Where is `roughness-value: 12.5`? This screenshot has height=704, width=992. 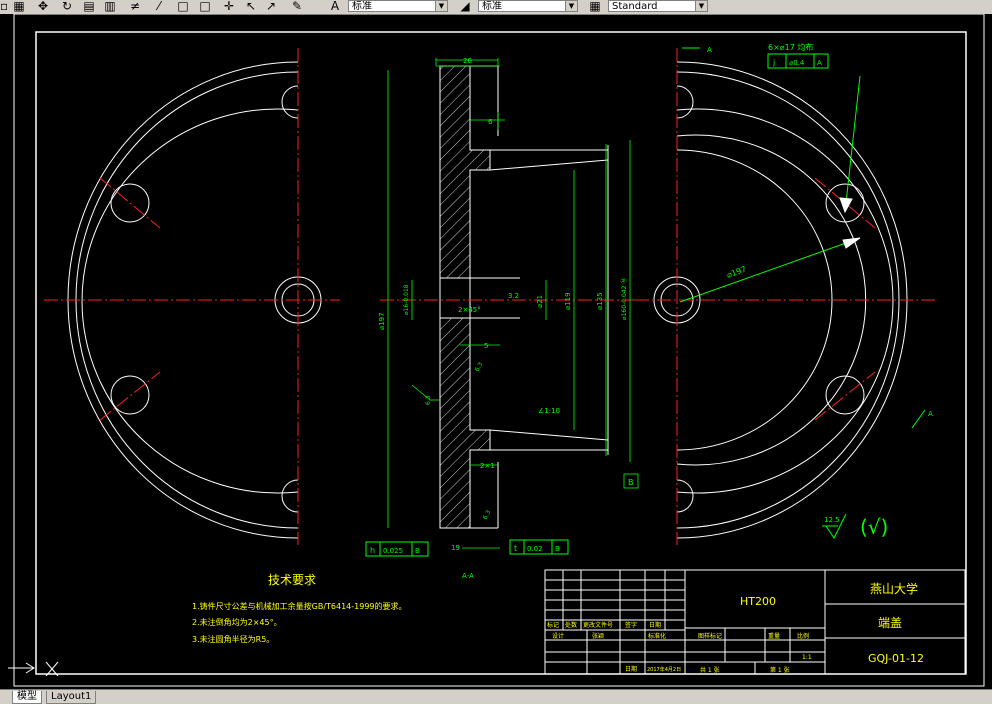
roughness-value: 12.5 is located at coordinates (832, 520).